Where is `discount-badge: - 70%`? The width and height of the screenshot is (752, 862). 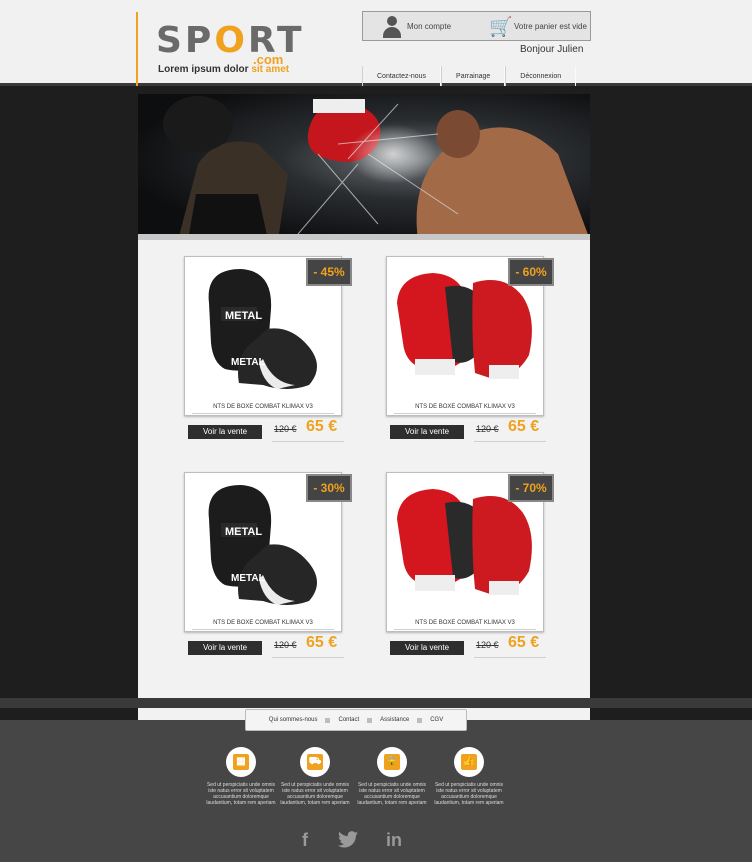 discount-badge: - 70% is located at coordinates (531, 488).